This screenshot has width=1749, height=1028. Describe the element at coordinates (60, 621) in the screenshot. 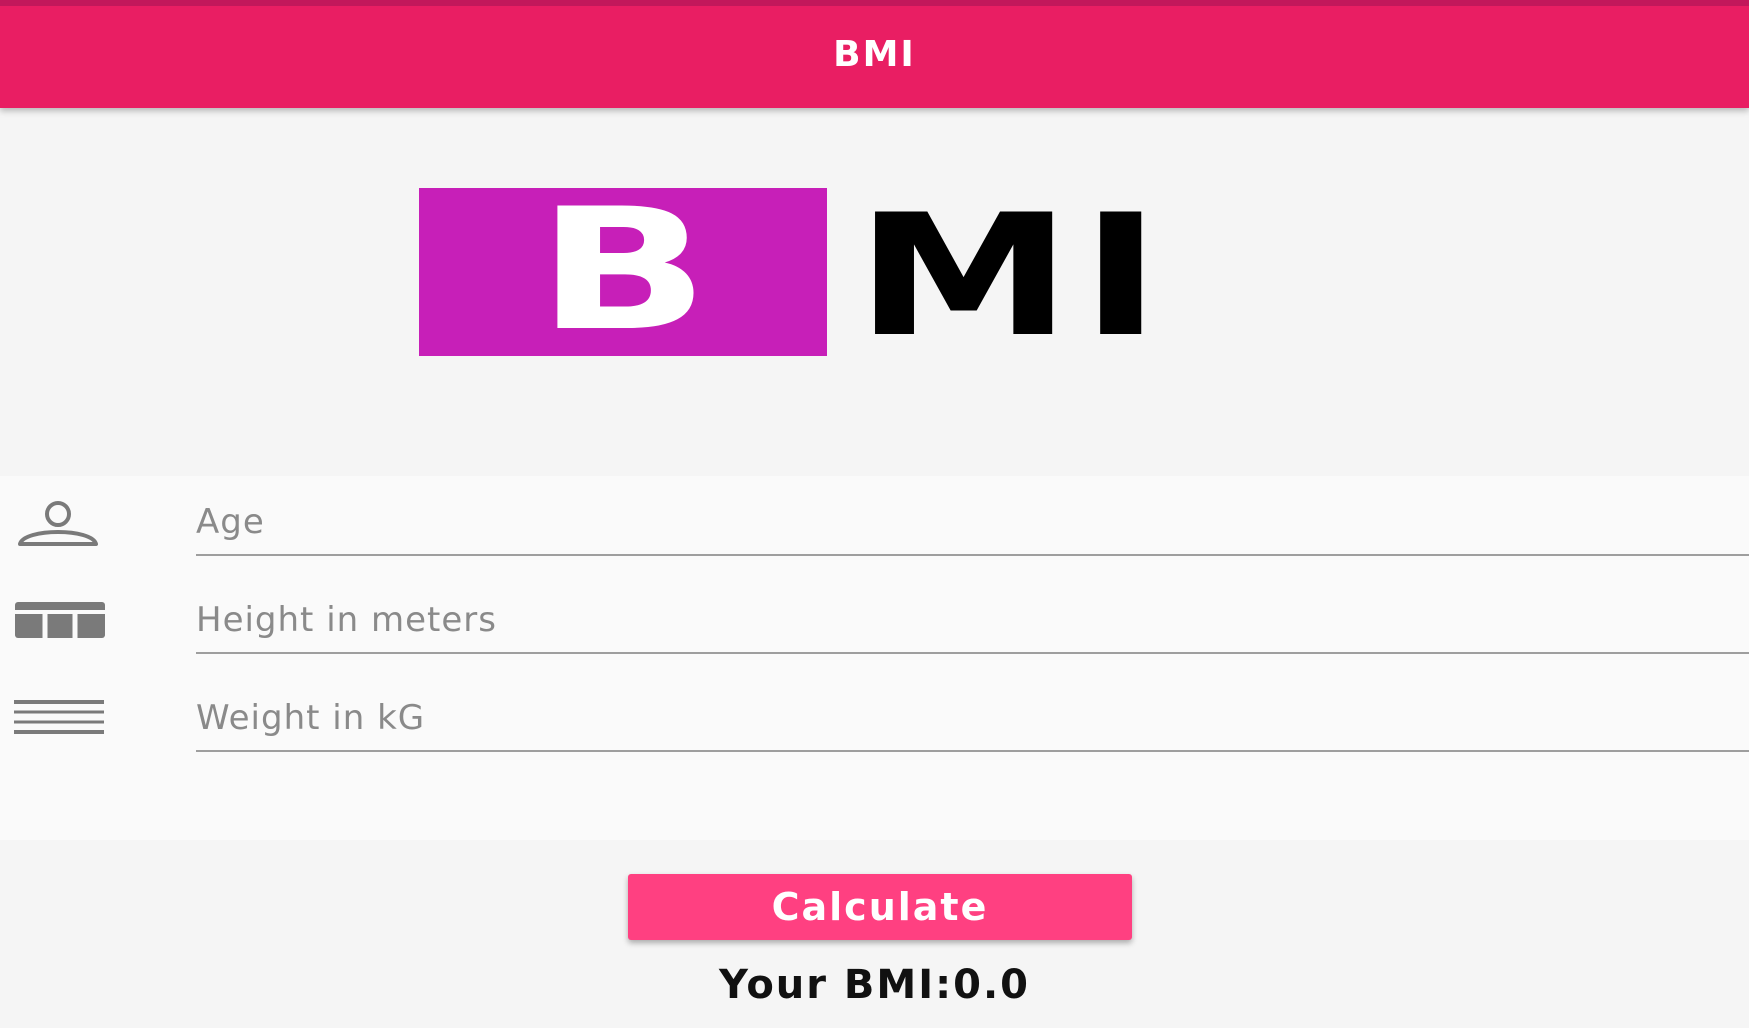

I see `ruler-icon` at that location.